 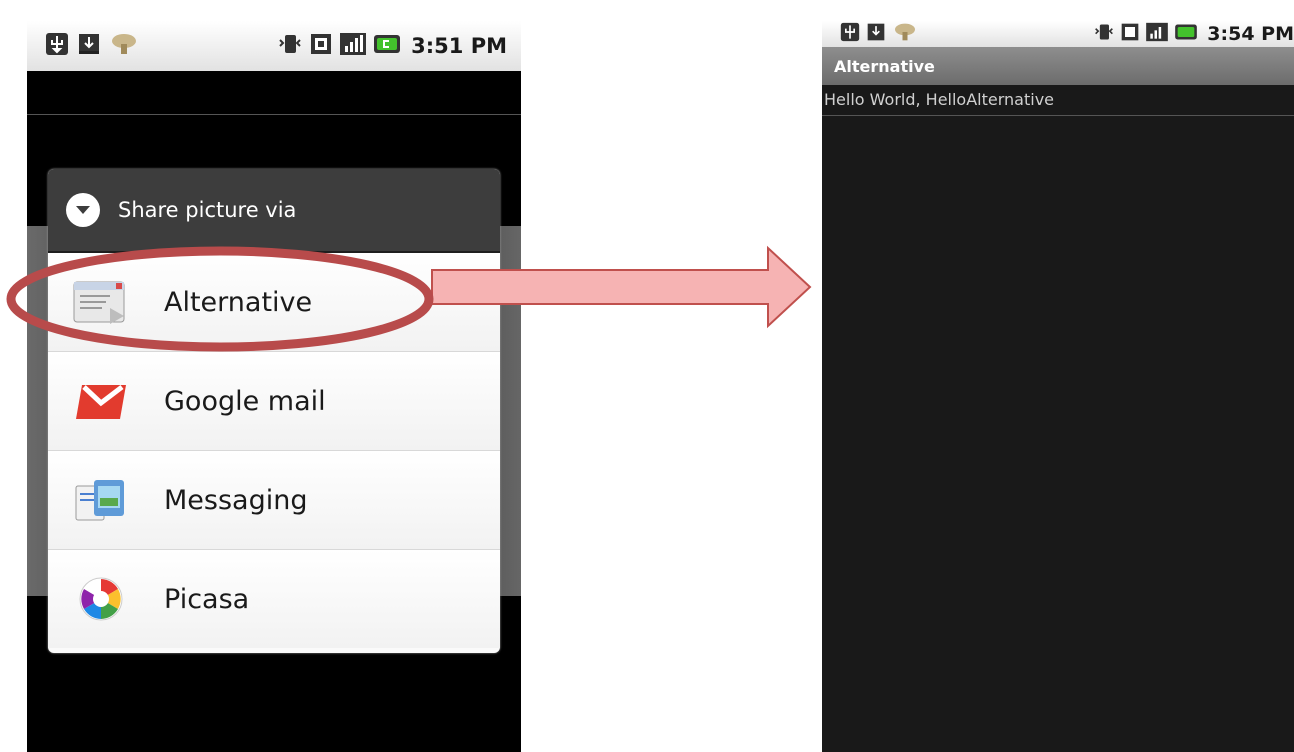 What do you see at coordinates (274, 46) in the screenshot?
I see `status-bar: 3:51 PM` at bounding box center [274, 46].